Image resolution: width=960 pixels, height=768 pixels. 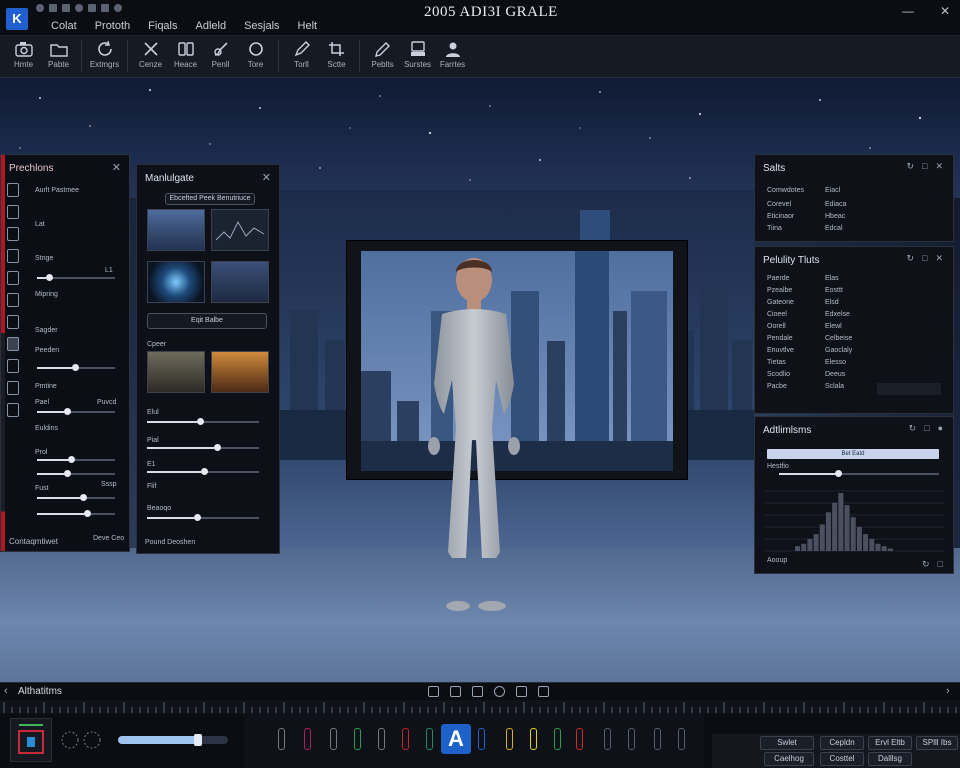 I want to click on timeline-button: SPlll Ibs, so click(x=937, y=743).